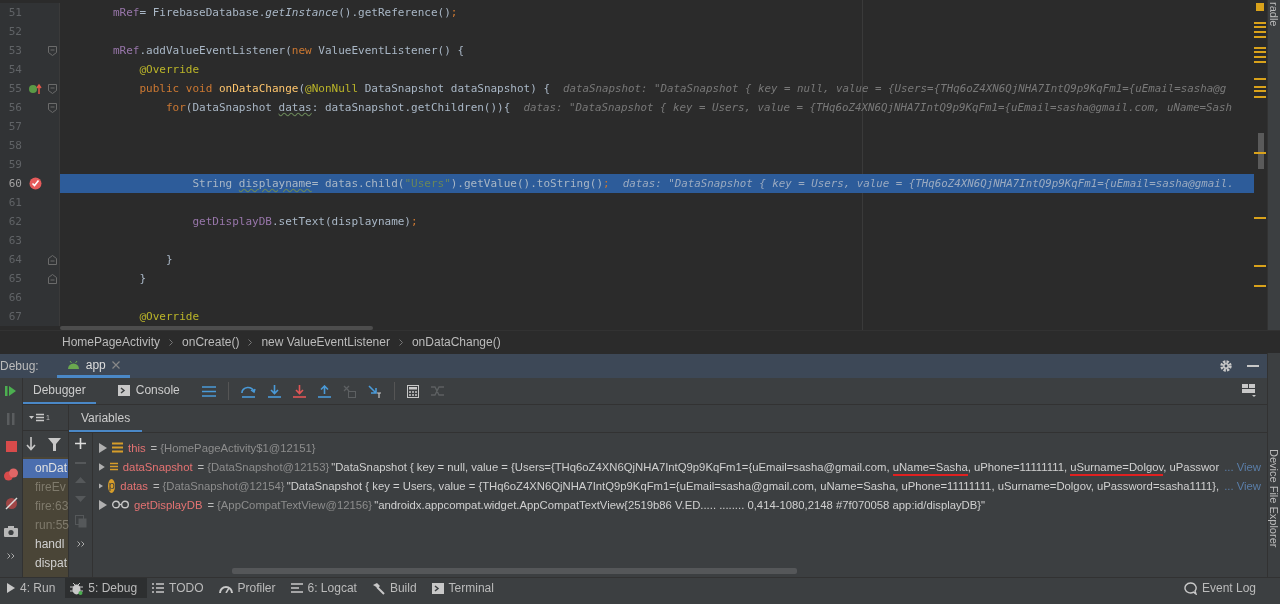 Image resolution: width=1280 pixels, height=604 pixels. What do you see at coordinates (378, 588) in the screenshot?
I see `hammer-icon` at bounding box center [378, 588].